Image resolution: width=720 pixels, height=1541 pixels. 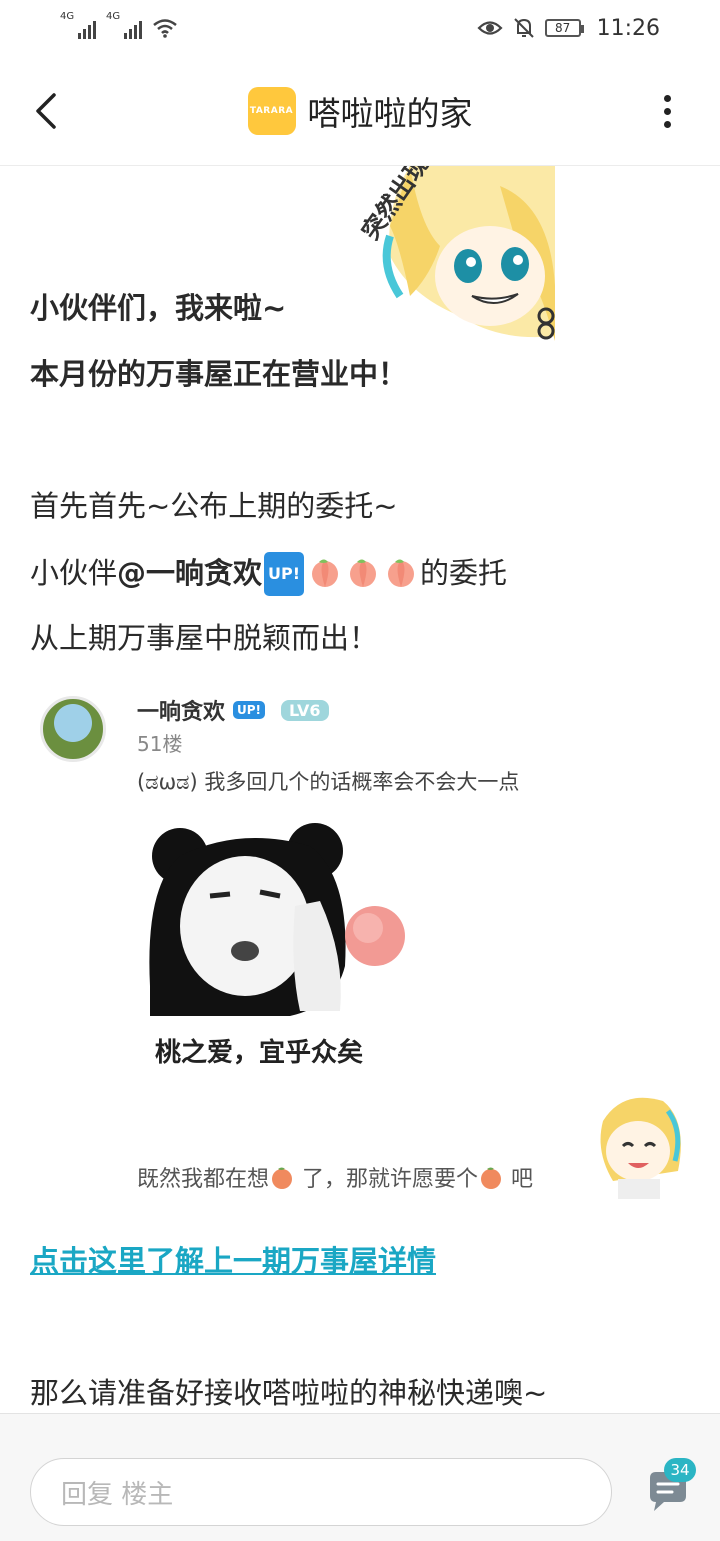 What do you see at coordinates (523, 28) in the screenshot?
I see `mute-bell-icon` at bounding box center [523, 28].